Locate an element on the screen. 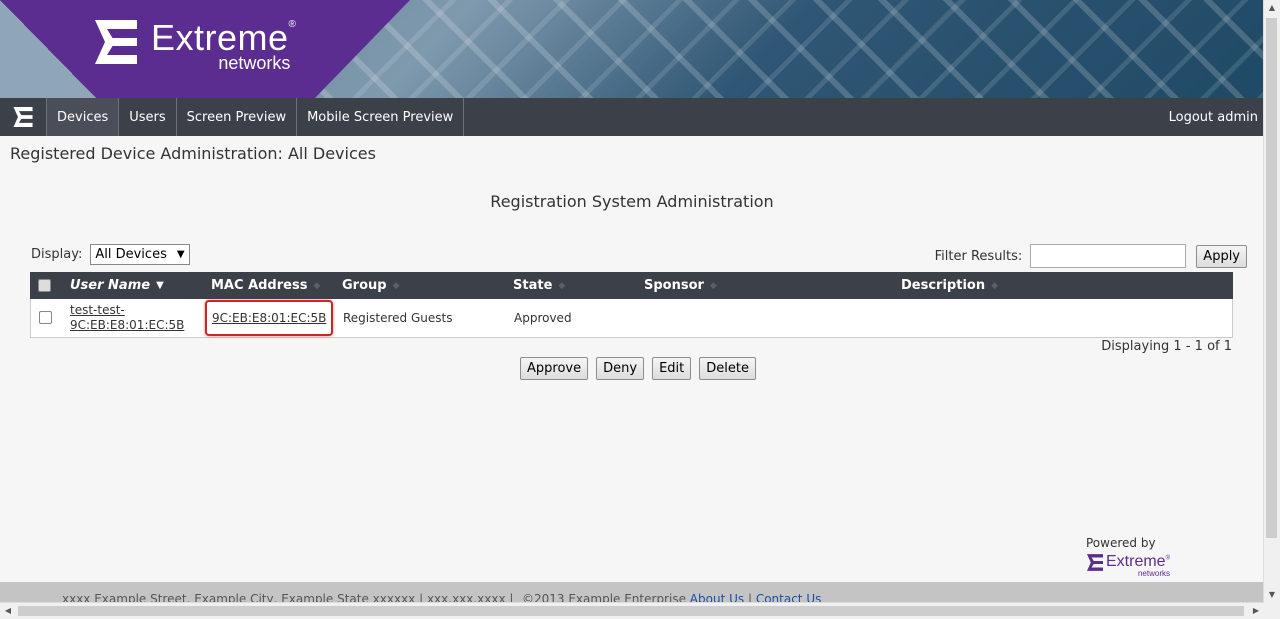  display-select: All Devices ▼ is located at coordinates (140, 254).